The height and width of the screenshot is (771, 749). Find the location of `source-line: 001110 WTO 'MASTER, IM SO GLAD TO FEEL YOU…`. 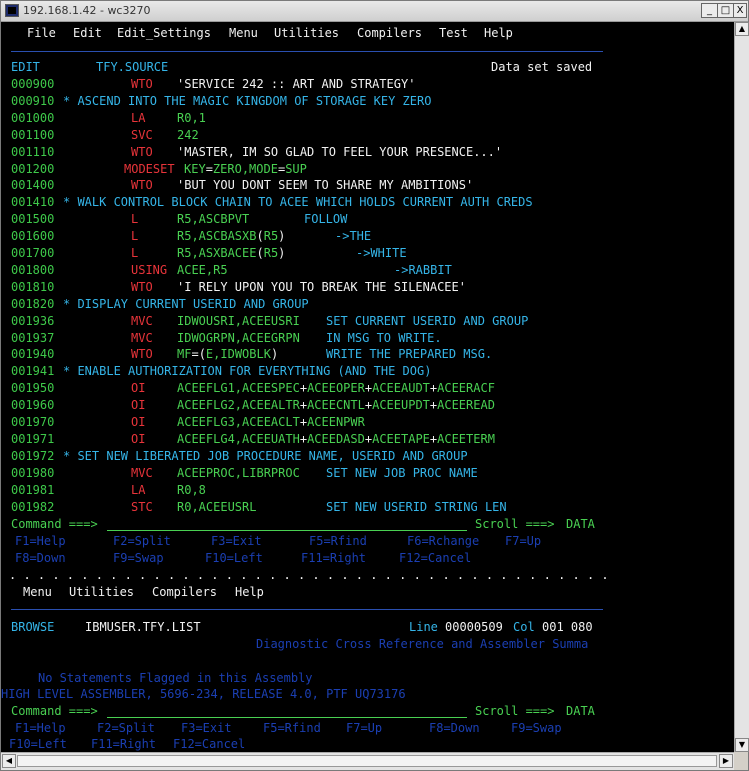

source-line: 001110 WTO 'MASTER, IM SO GLAD TO FEEL YOU… is located at coordinates (367, 152).